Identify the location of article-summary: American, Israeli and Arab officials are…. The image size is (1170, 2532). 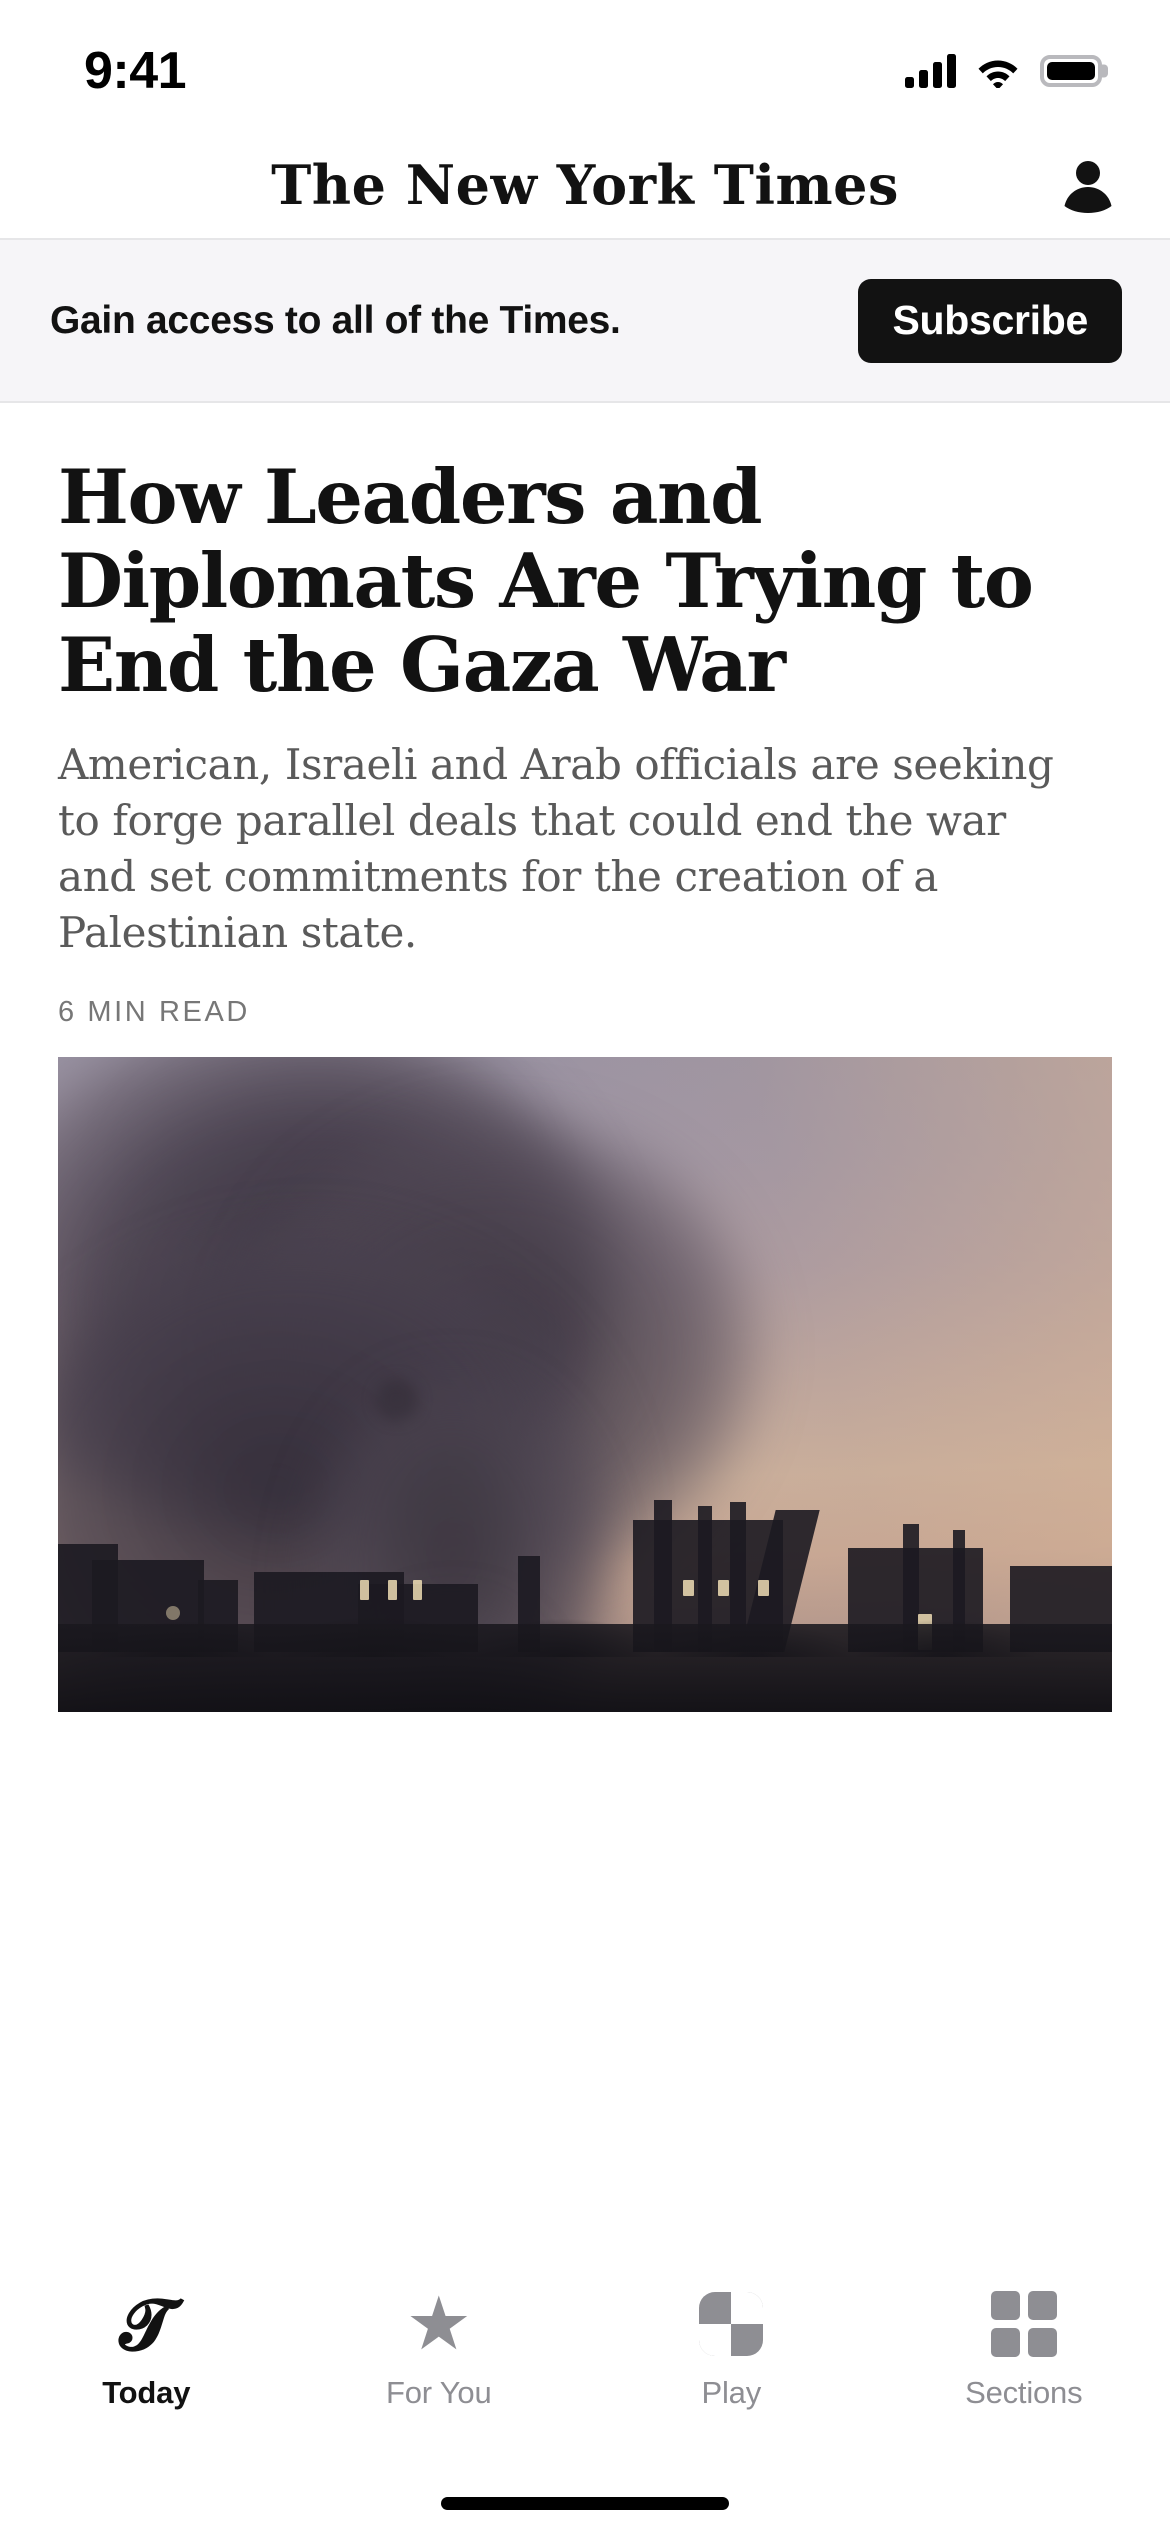
(556, 848).